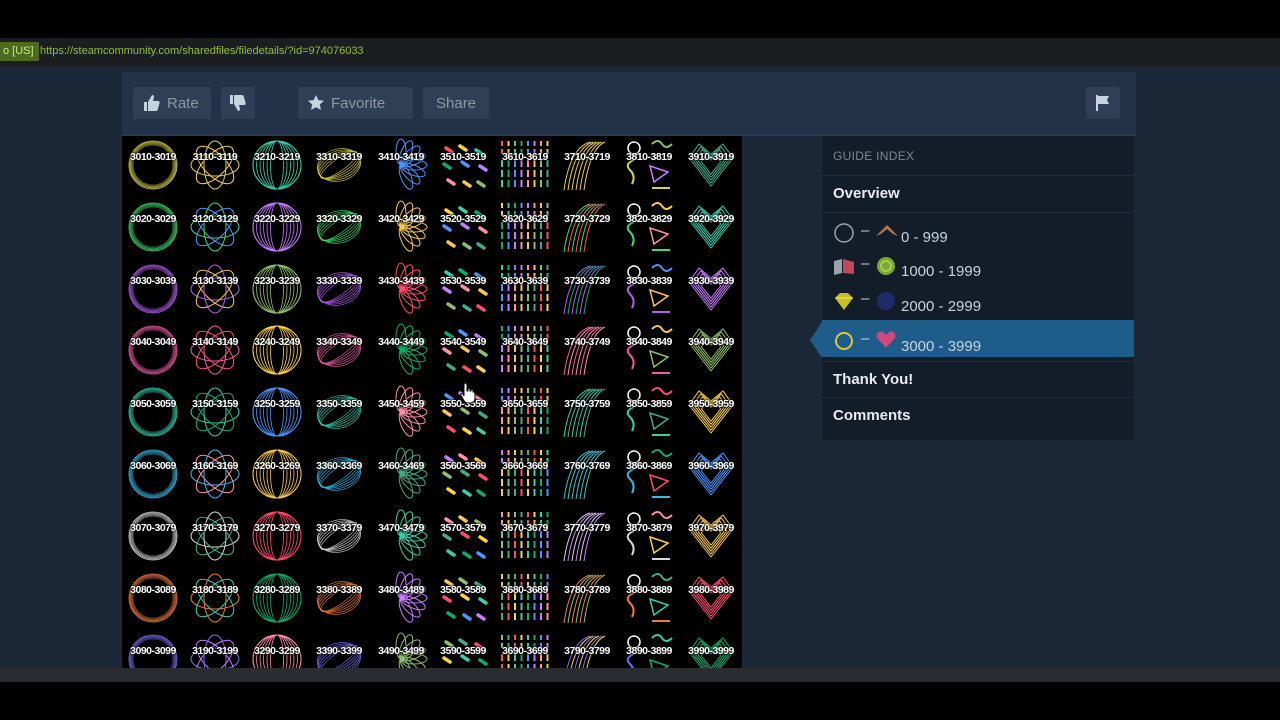  What do you see at coordinates (215, 475) in the screenshot?
I see `guide-thumbnail: 3160-3169` at bounding box center [215, 475].